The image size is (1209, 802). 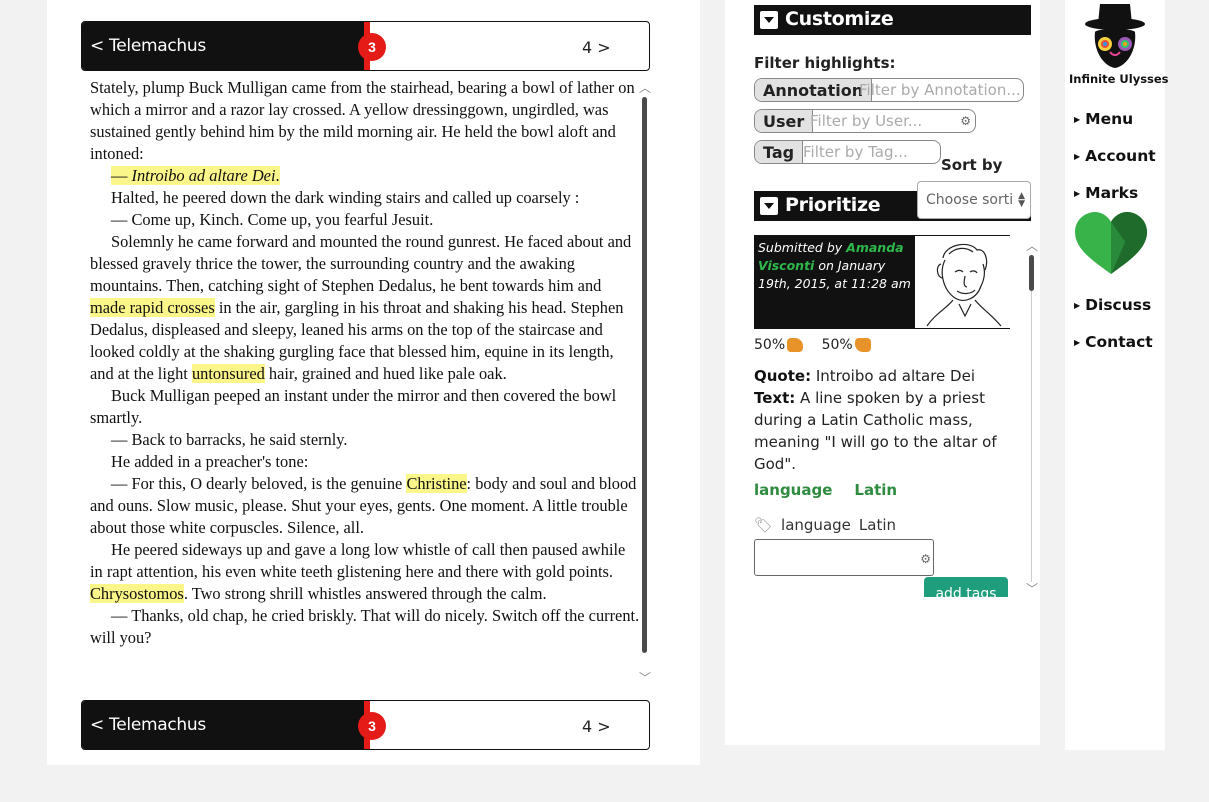 What do you see at coordinates (770, 345) in the screenshot?
I see `upvote-percent: 50%` at bounding box center [770, 345].